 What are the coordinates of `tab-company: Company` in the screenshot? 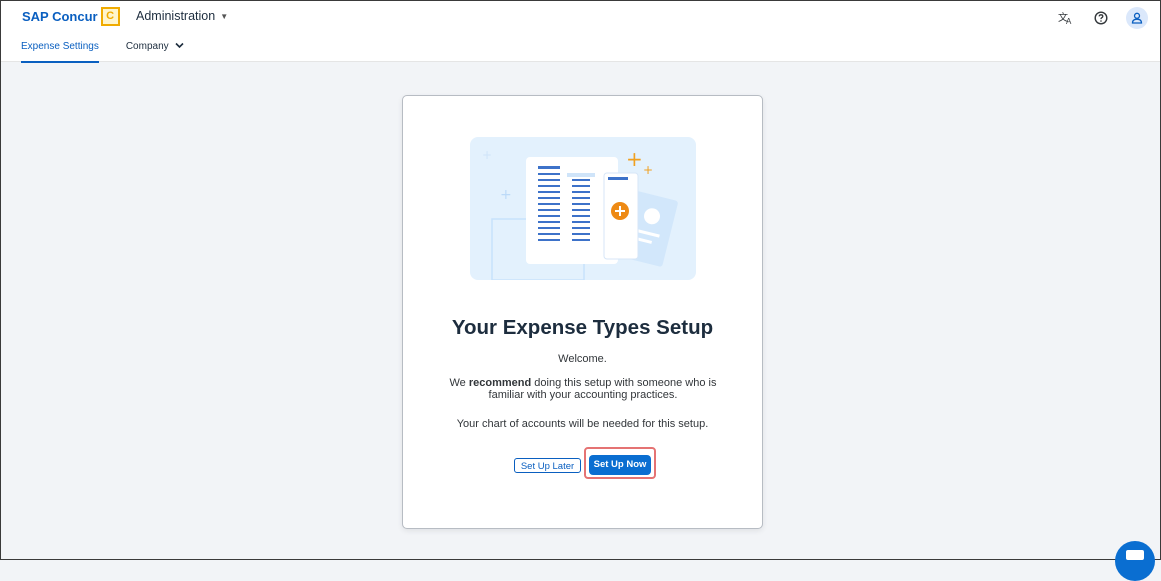 It's located at (155, 51).